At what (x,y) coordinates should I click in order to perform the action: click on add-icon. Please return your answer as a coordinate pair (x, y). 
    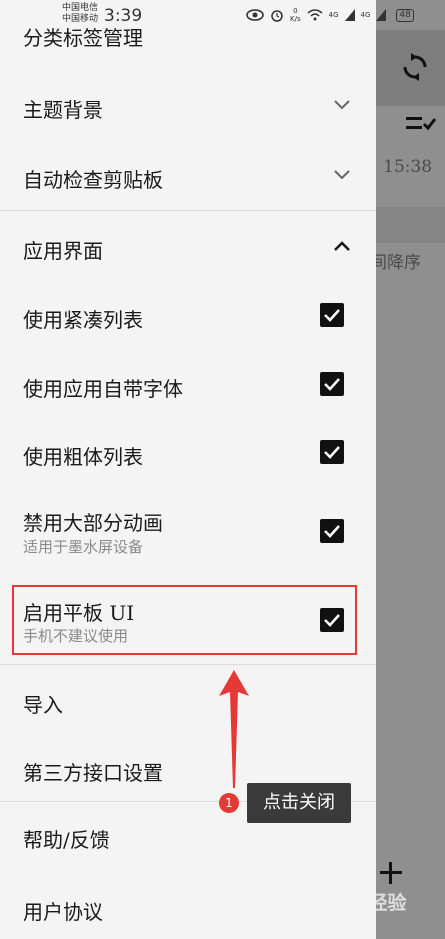
    Looking at the image, I should click on (391, 873).